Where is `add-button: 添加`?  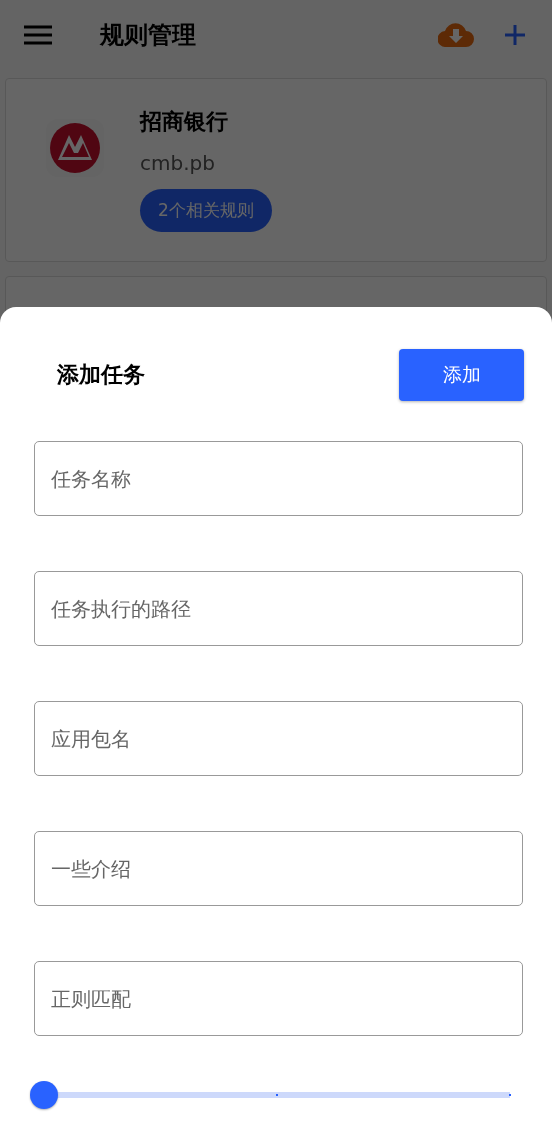 add-button: 添加 is located at coordinates (461, 375).